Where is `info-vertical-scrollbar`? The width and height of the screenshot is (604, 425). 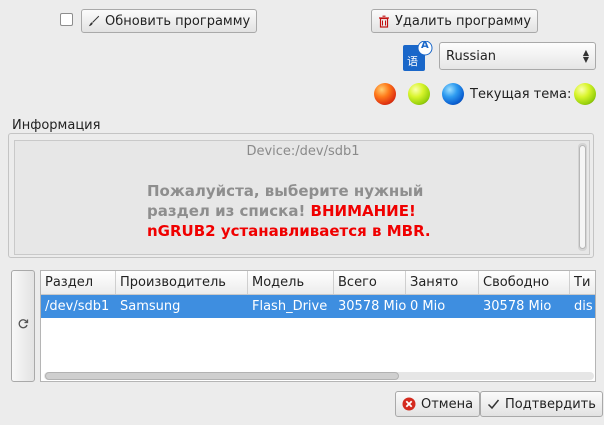 info-vertical-scrollbar is located at coordinates (582, 197).